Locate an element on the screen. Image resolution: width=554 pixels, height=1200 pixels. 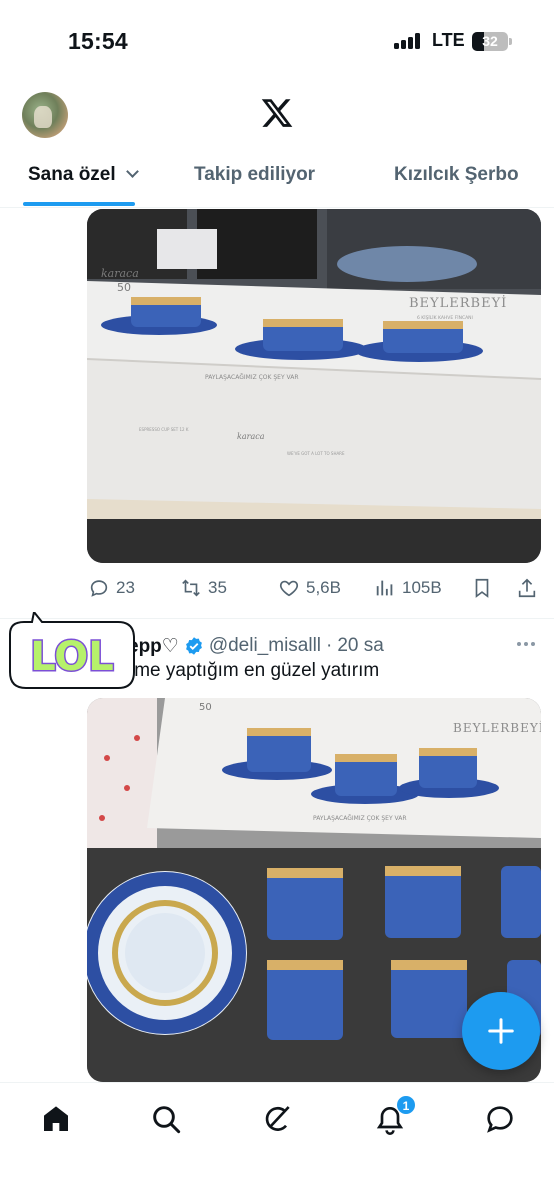
reply-button: 23 is located at coordinates (111, 588).